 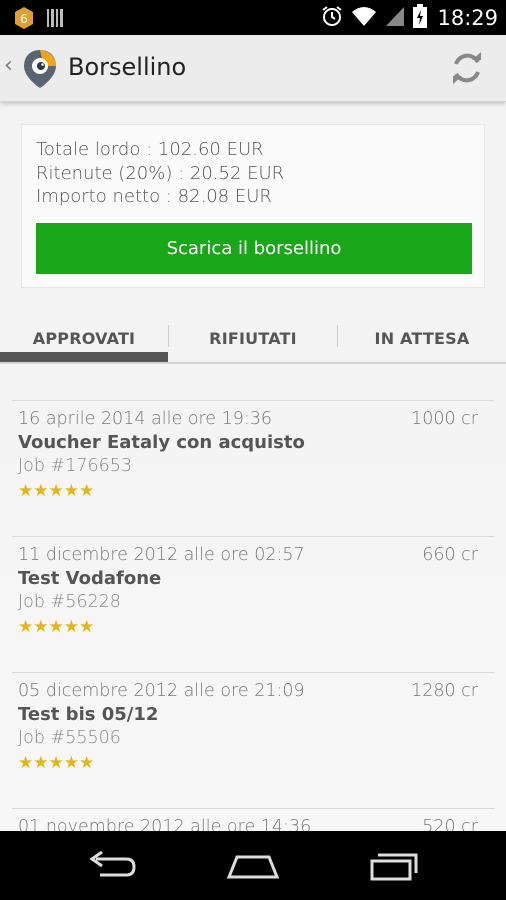 What do you see at coordinates (161, 555) in the screenshot?
I see `job-date: 11 dicembre 2012 alle ore 02:57` at bounding box center [161, 555].